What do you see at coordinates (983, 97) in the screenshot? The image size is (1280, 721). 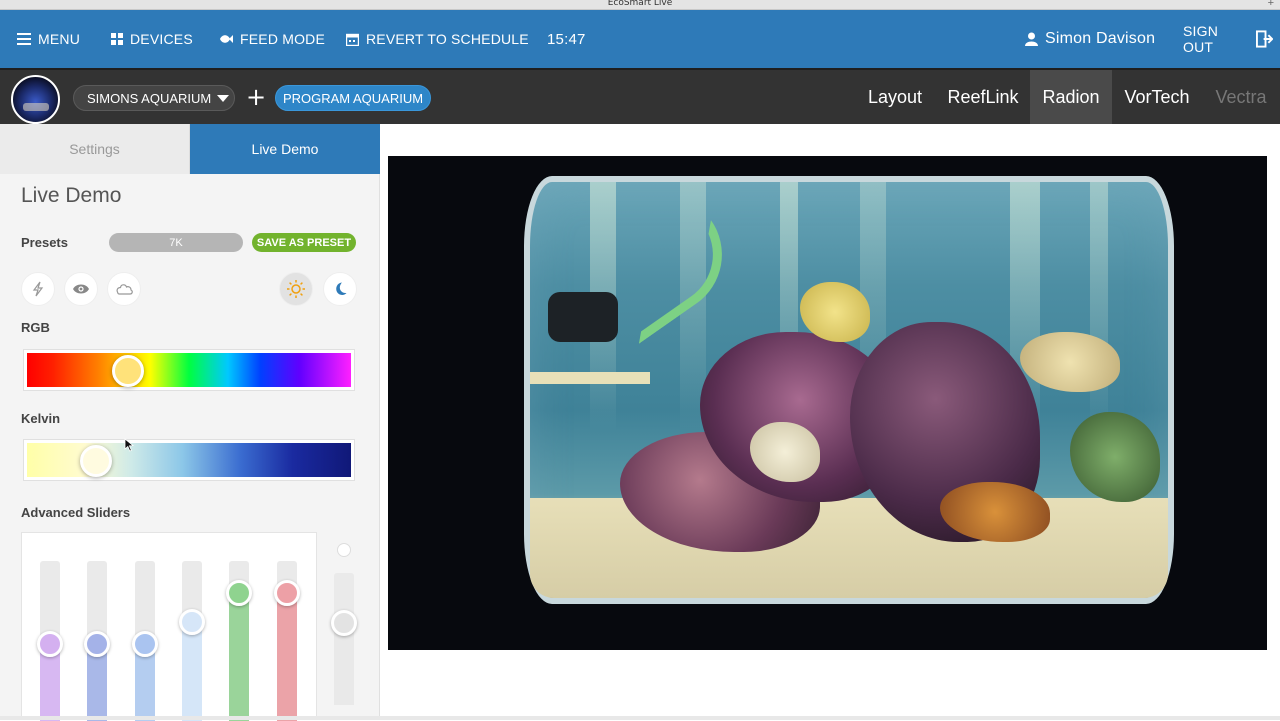 I see `tab-reeflink: ReefLink` at bounding box center [983, 97].